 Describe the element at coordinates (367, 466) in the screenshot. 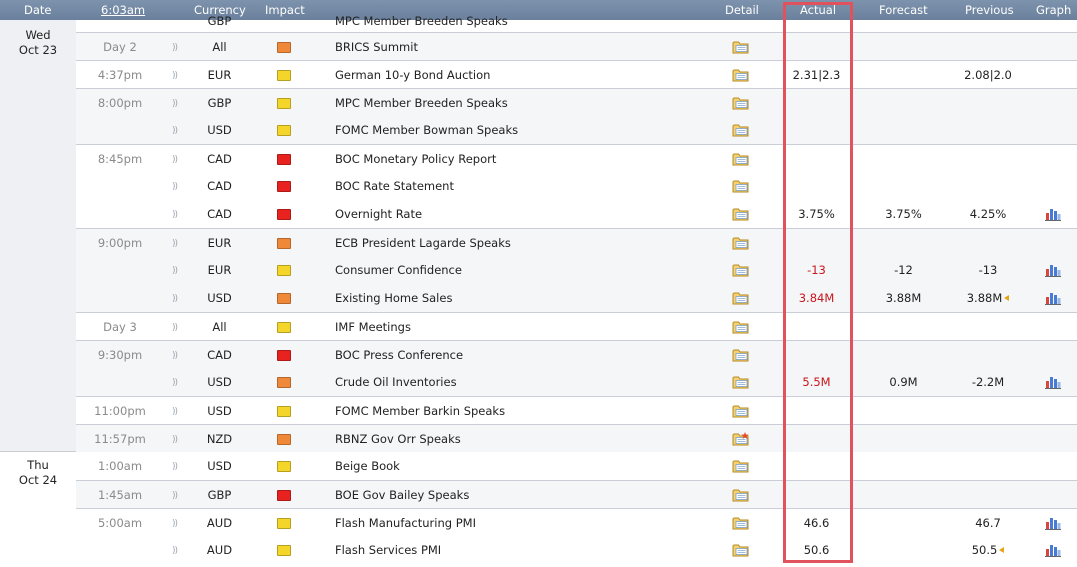

I see `event-title: Beige Book` at that location.